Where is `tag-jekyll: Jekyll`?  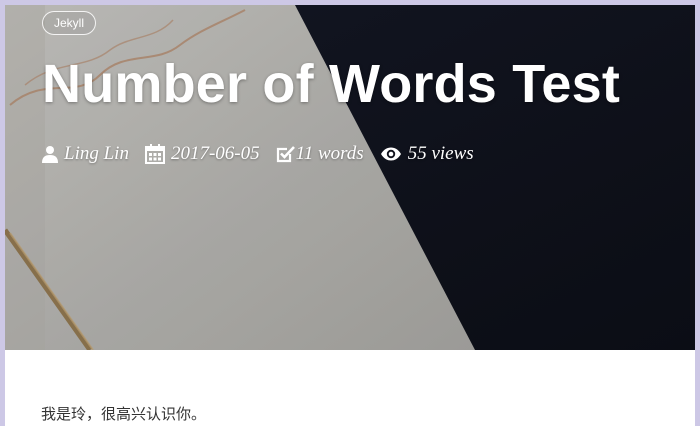
tag-jekyll: Jekyll is located at coordinates (69, 23).